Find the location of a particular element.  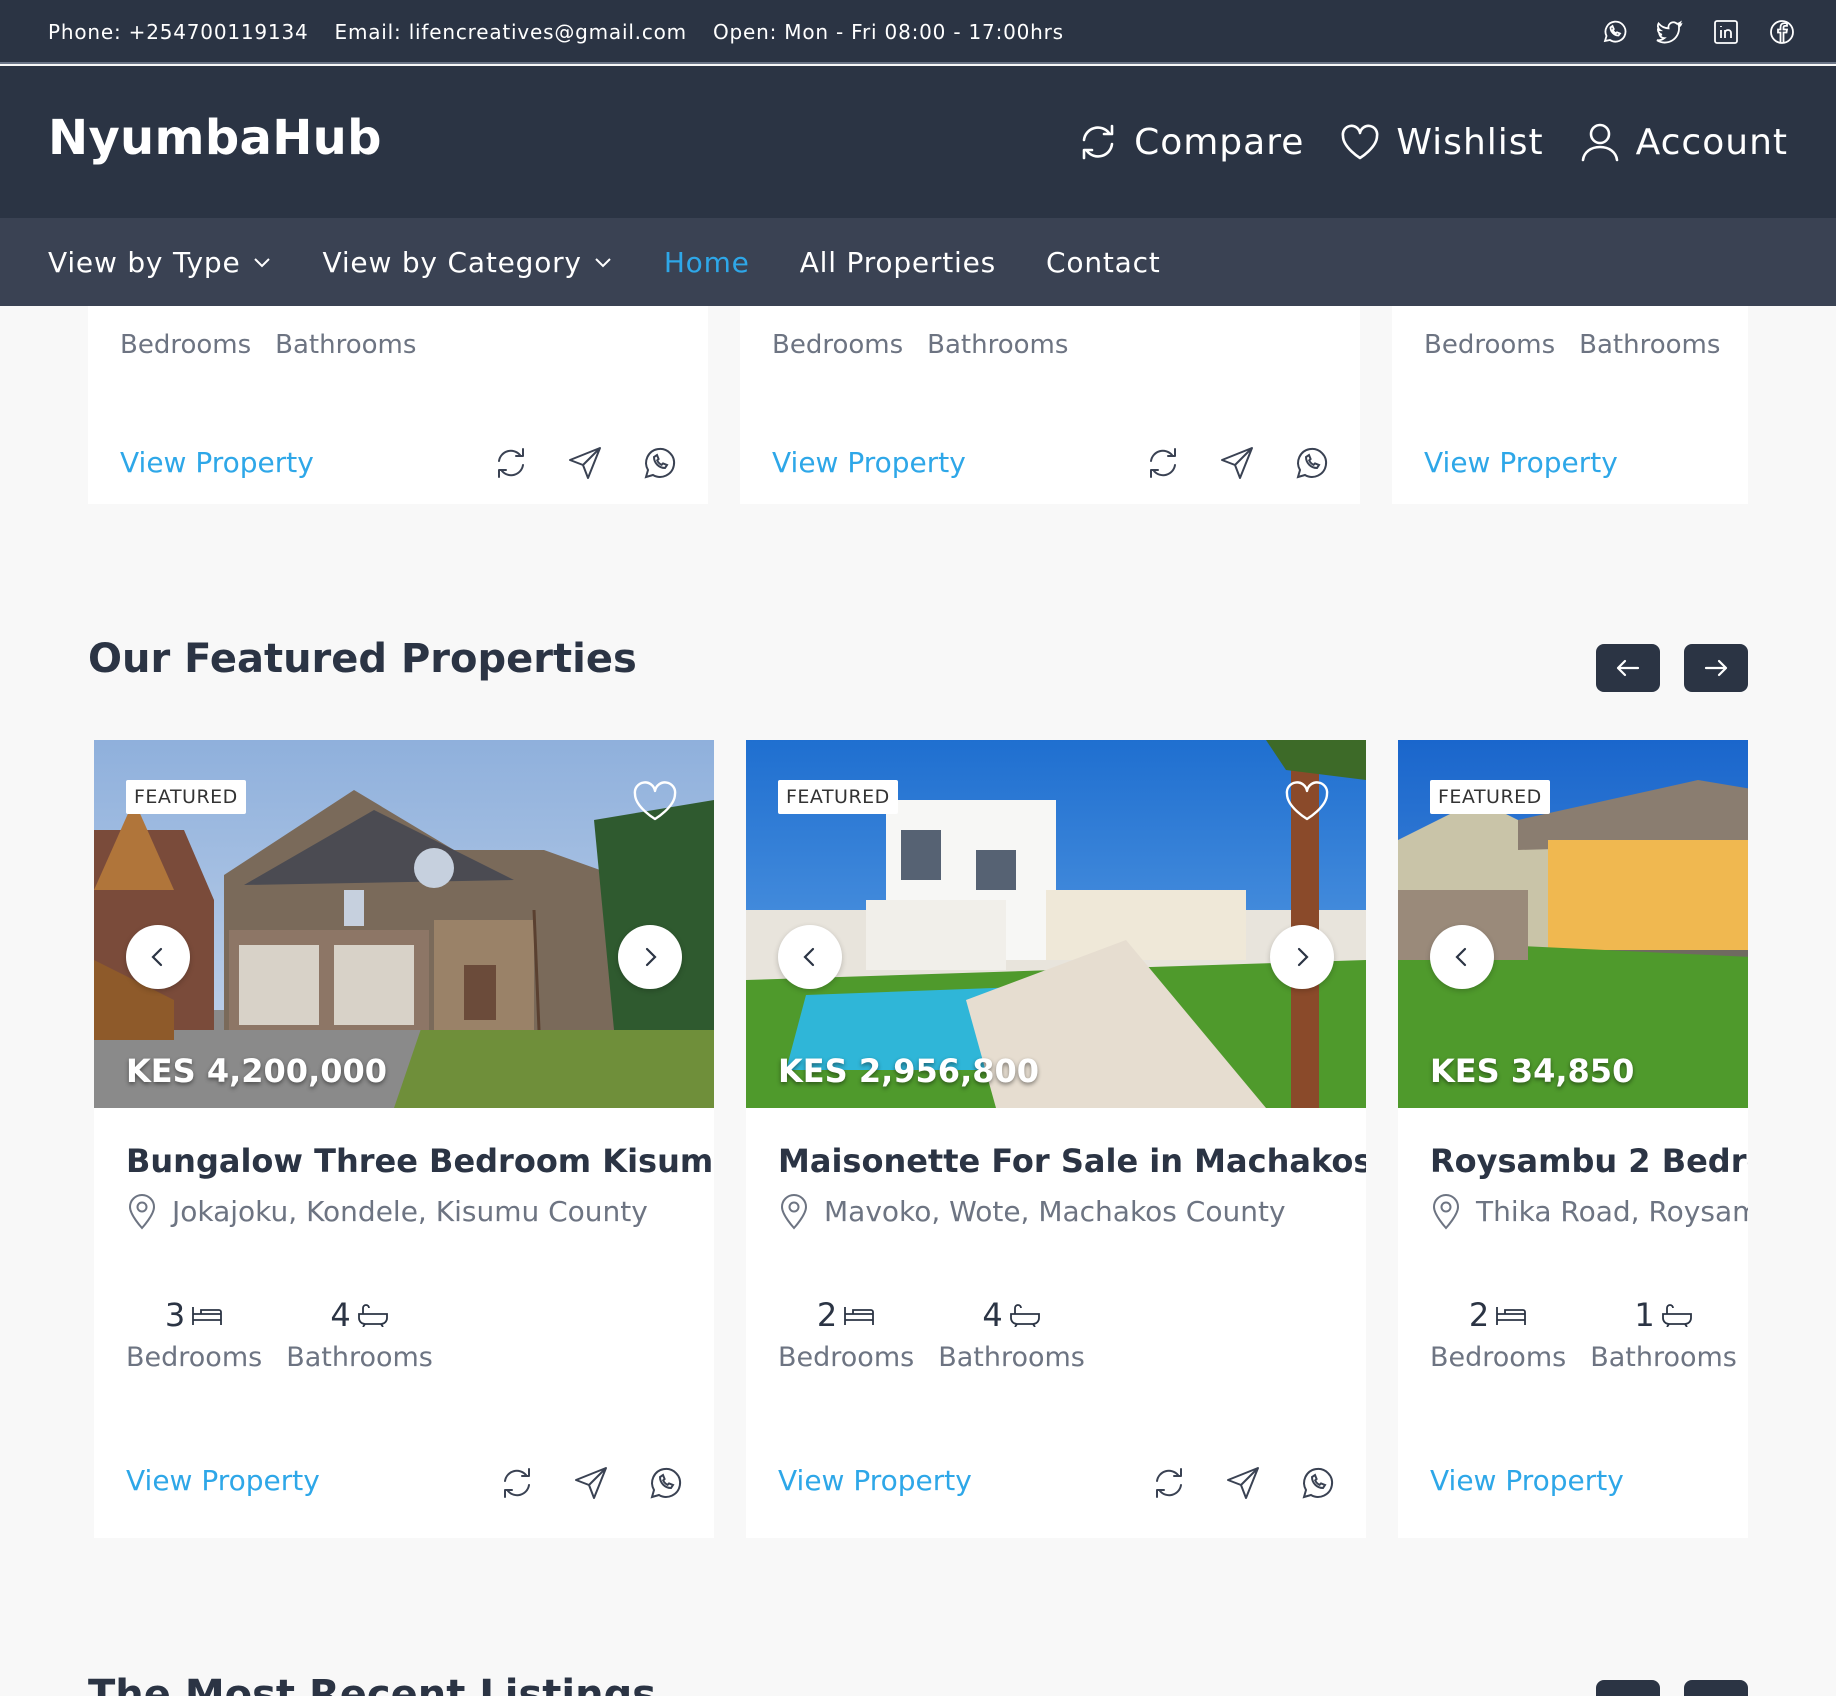

recent-next-button is located at coordinates (1716, 1688).